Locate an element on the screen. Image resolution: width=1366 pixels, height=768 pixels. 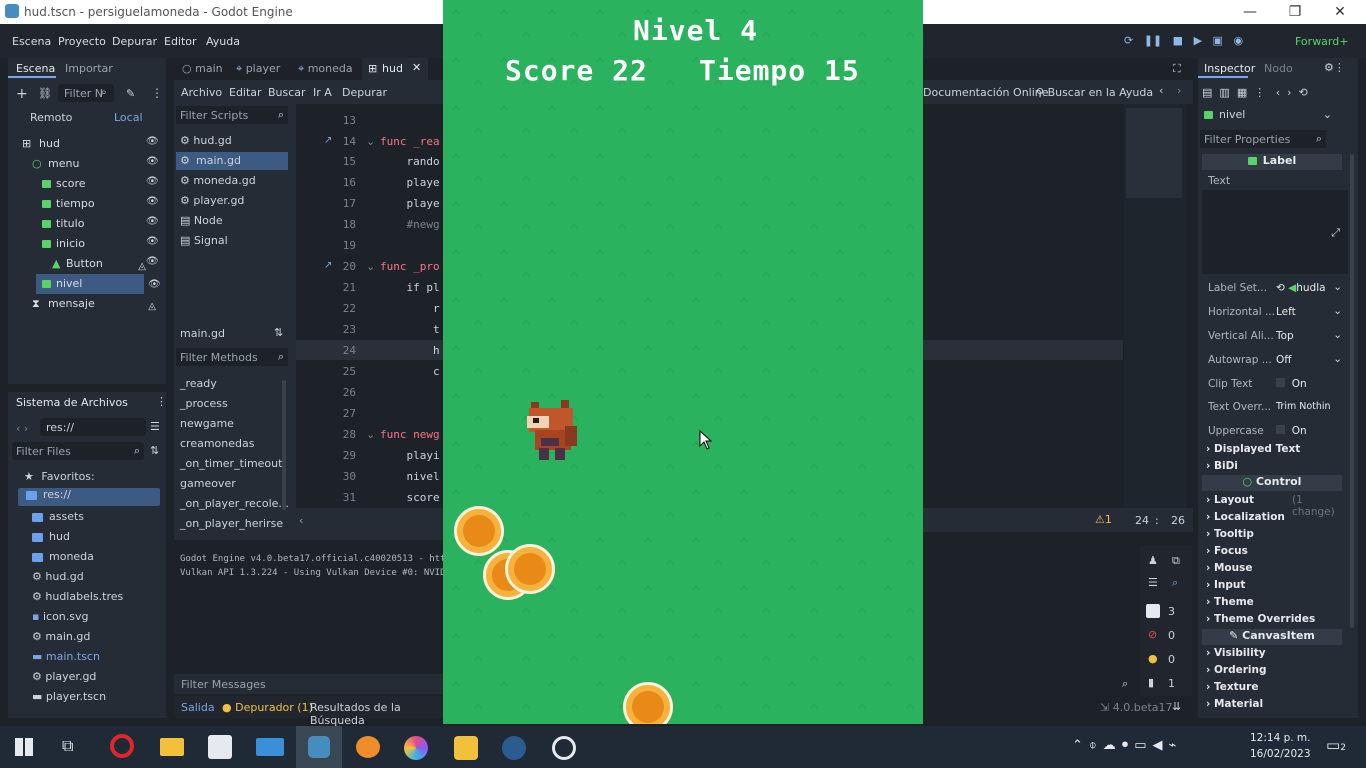
method-item: creamonedas is located at coordinates (217, 443).